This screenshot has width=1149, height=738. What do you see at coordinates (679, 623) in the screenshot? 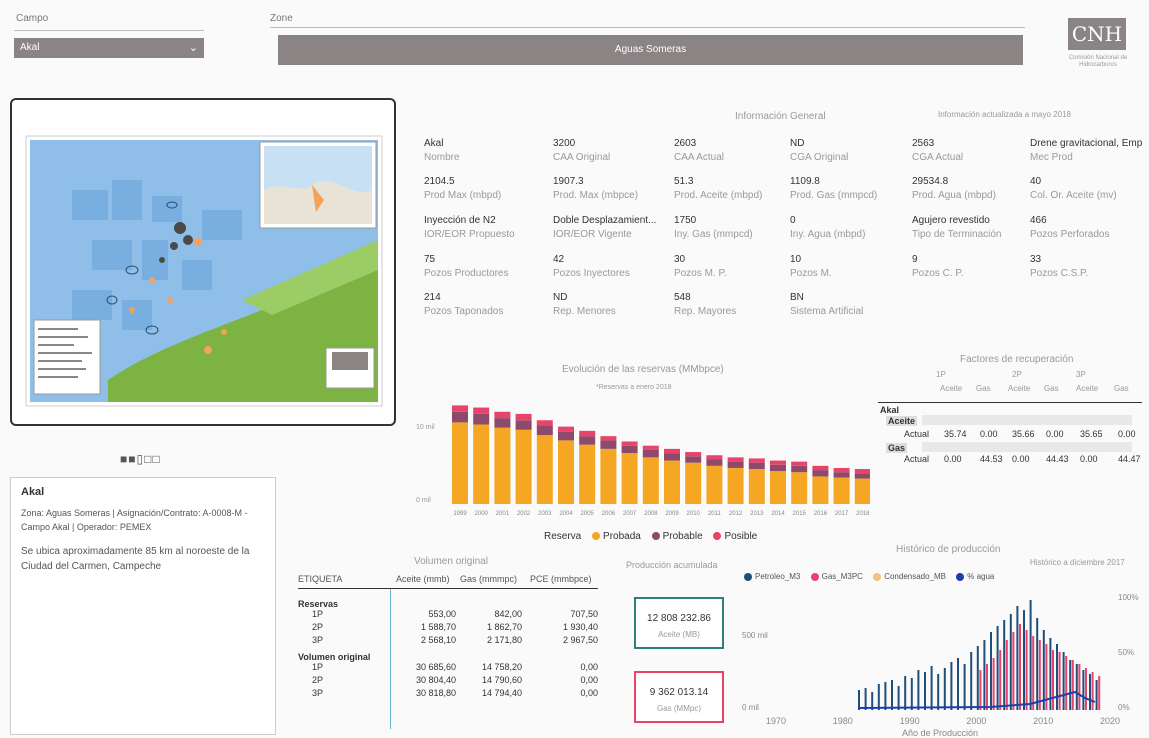
I see `cumulative-oil-card: 12 808 232.86 Aceite (MB)` at bounding box center [679, 623].